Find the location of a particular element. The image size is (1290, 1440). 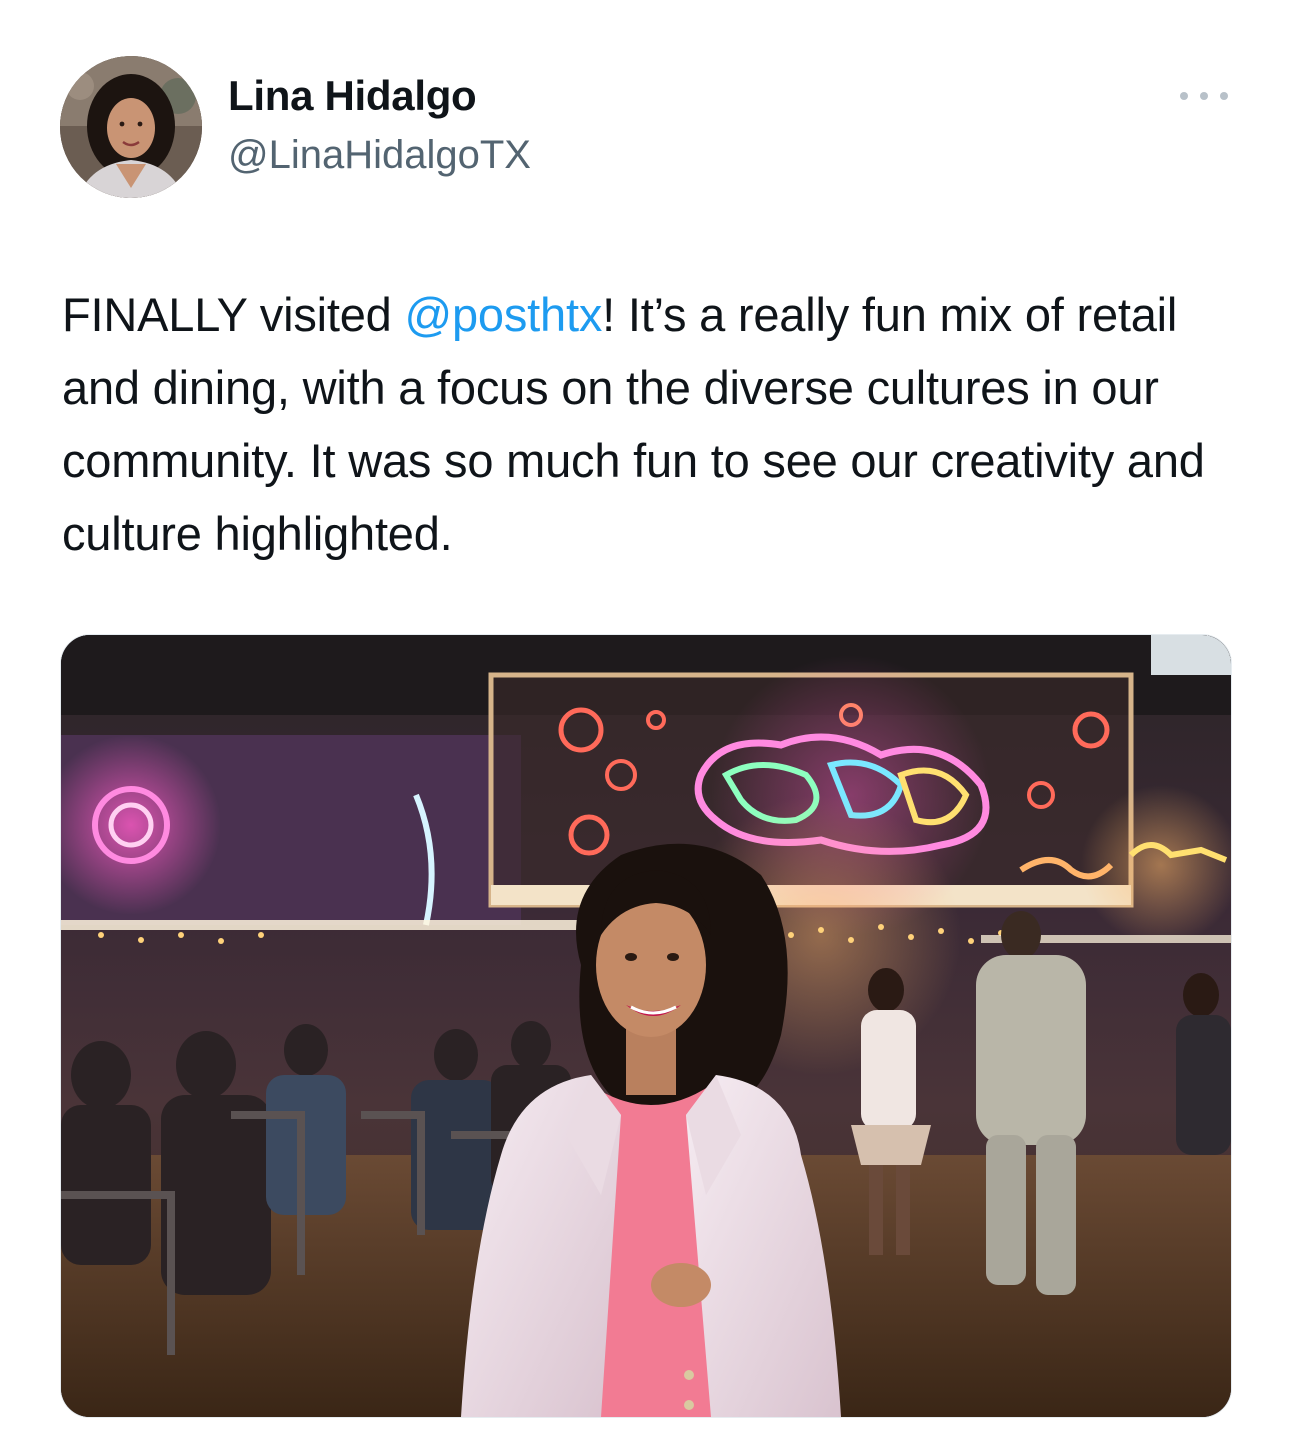

mention-link: @posthtx is located at coordinates (503, 314).